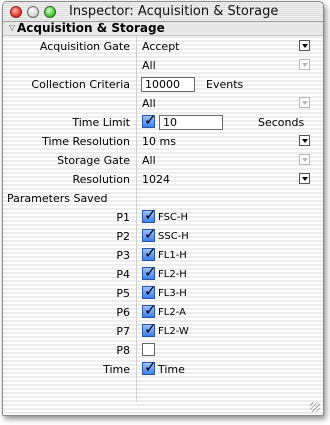 The width and height of the screenshot is (330, 425). Describe the element at coordinates (148, 349) in the screenshot. I see `parameter-checkbox` at that location.